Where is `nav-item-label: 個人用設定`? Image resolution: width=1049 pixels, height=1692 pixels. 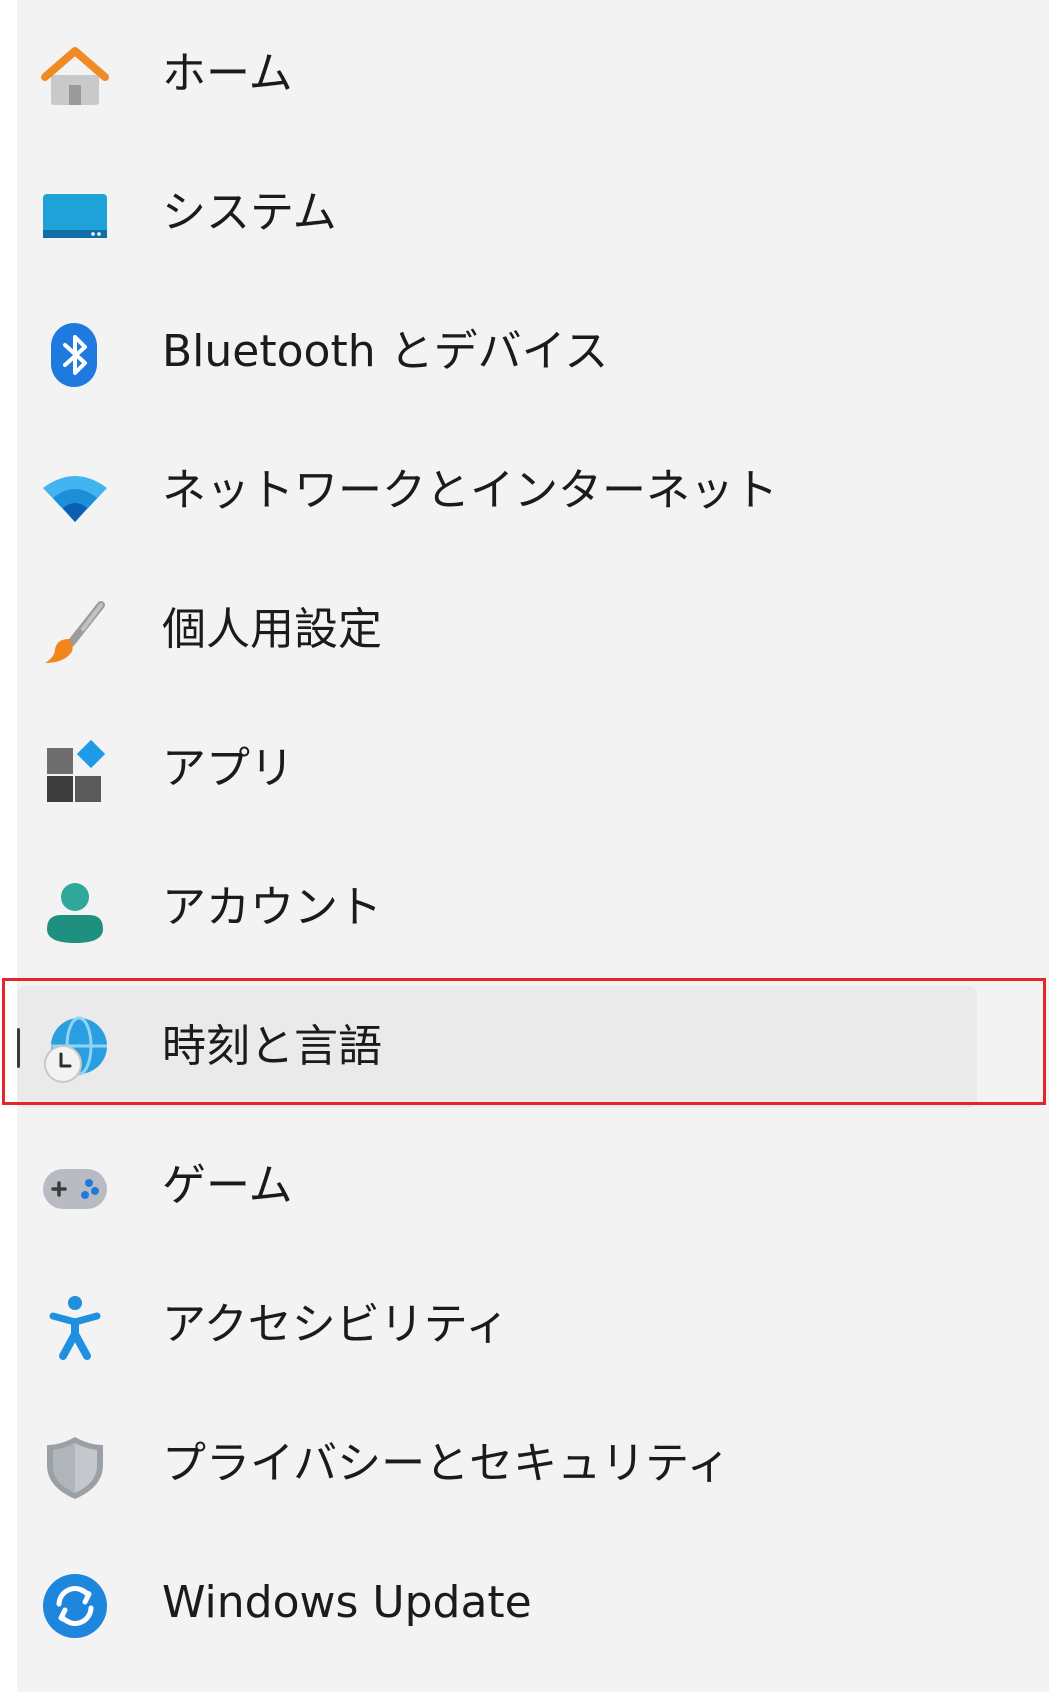
nav-item-label: 個人用設定 is located at coordinates (272, 629).